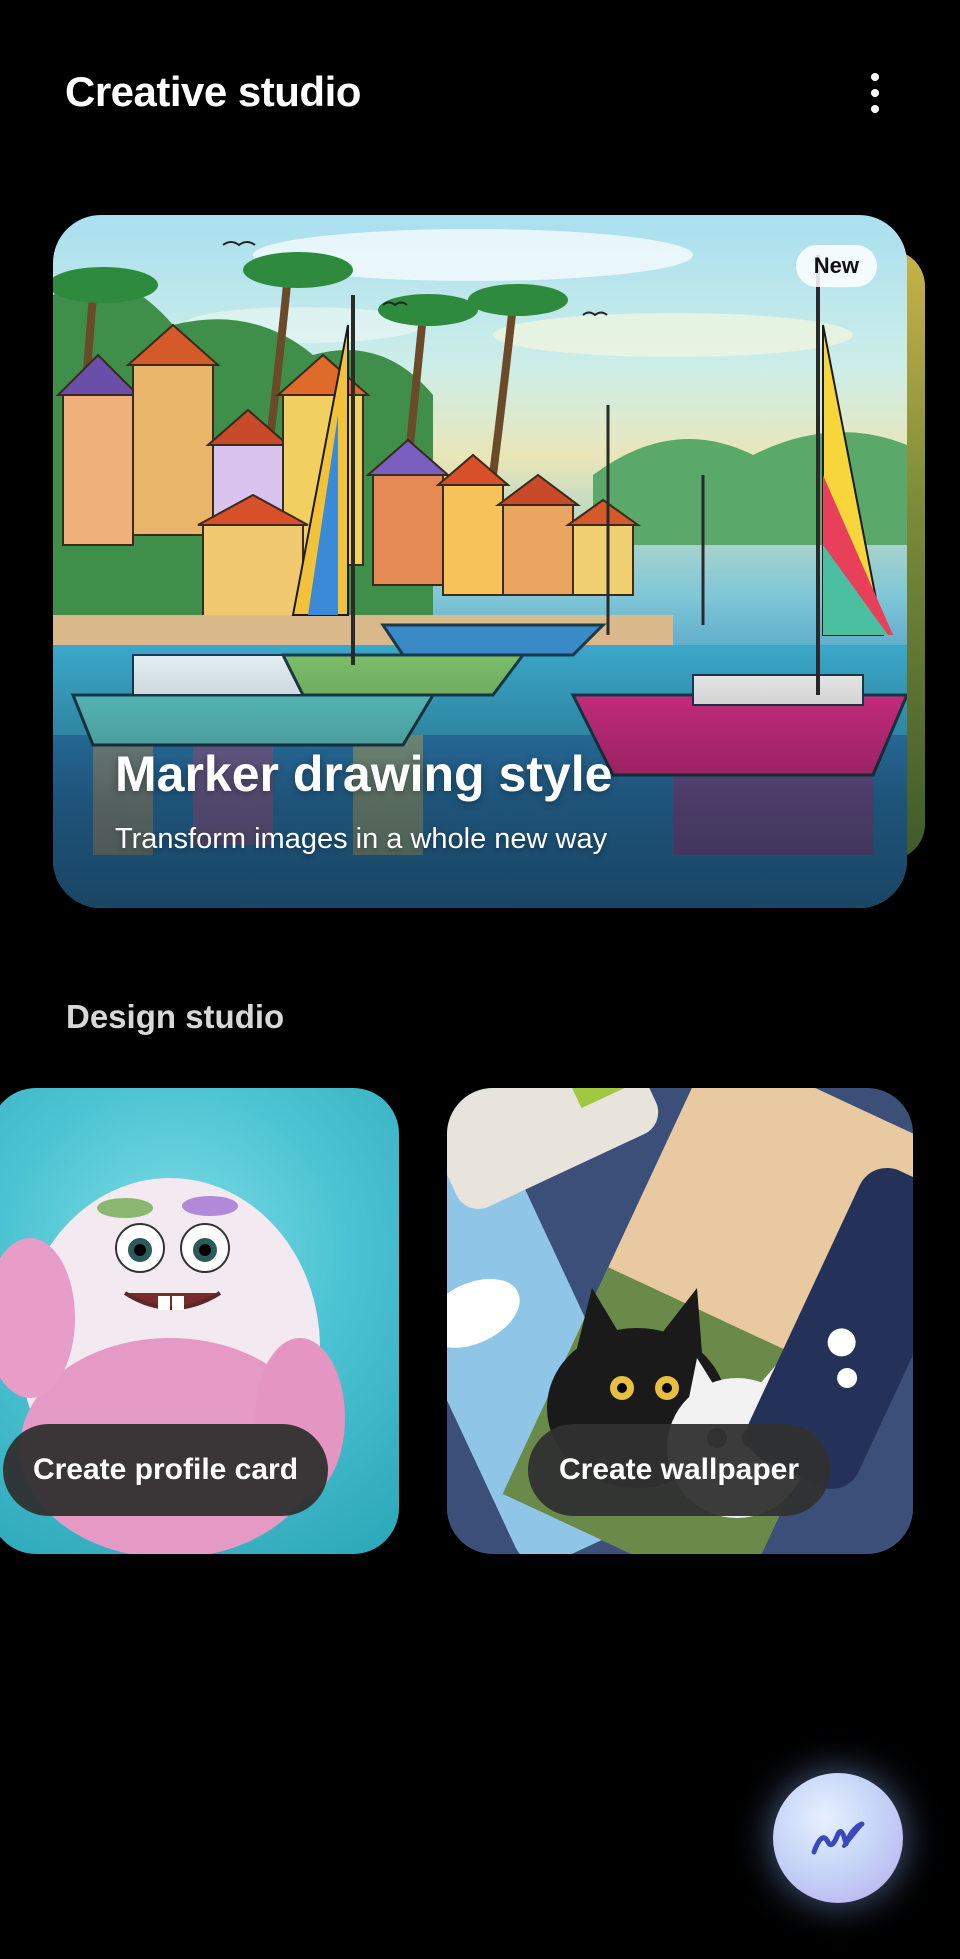 This screenshot has width=960, height=1959. I want to click on new-badge: New, so click(836, 266).